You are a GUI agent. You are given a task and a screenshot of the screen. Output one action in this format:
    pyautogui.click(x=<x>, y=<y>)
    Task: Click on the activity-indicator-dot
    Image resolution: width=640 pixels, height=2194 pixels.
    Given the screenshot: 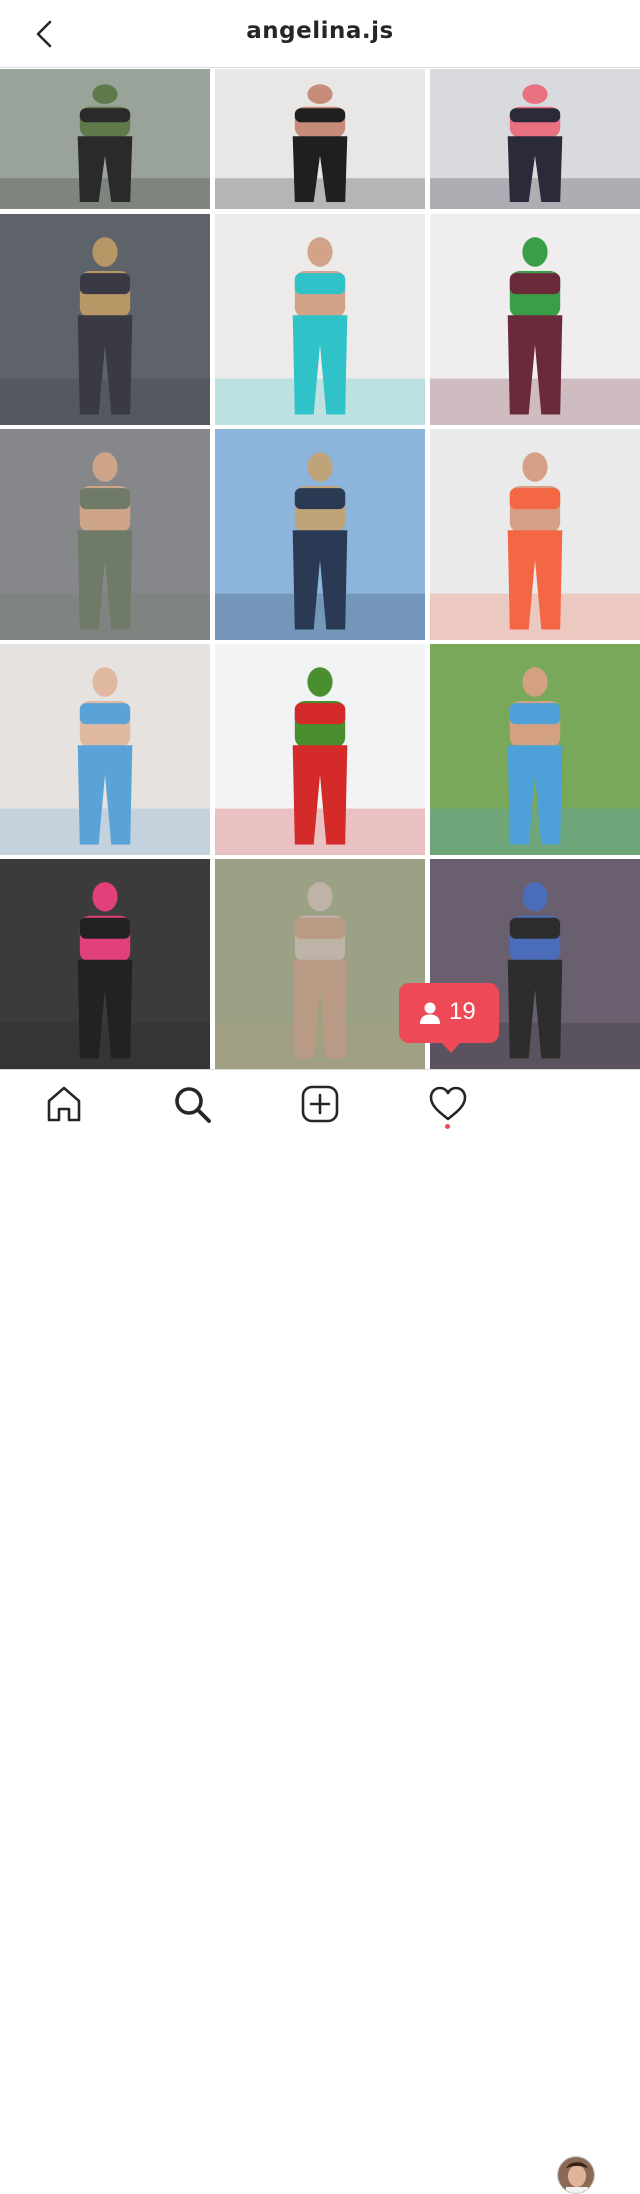 What is the action you would take?
    pyautogui.click(x=447, y=1126)
    